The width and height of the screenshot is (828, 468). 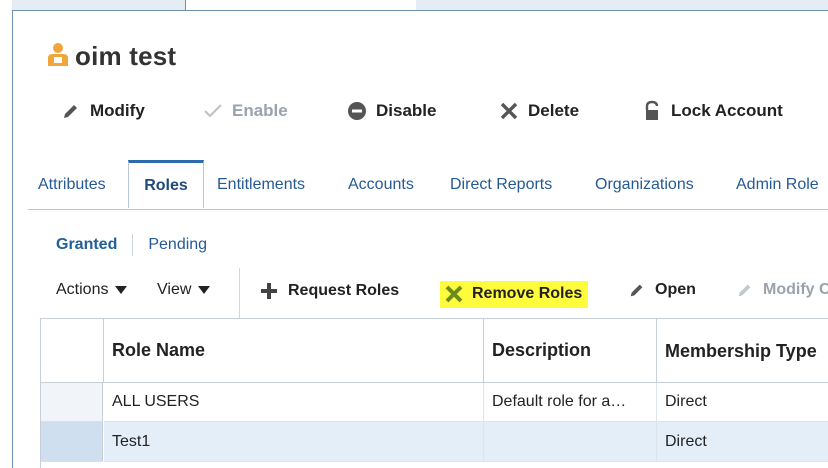 I want to click on checkmark-icon, so click(x=213, y=111).